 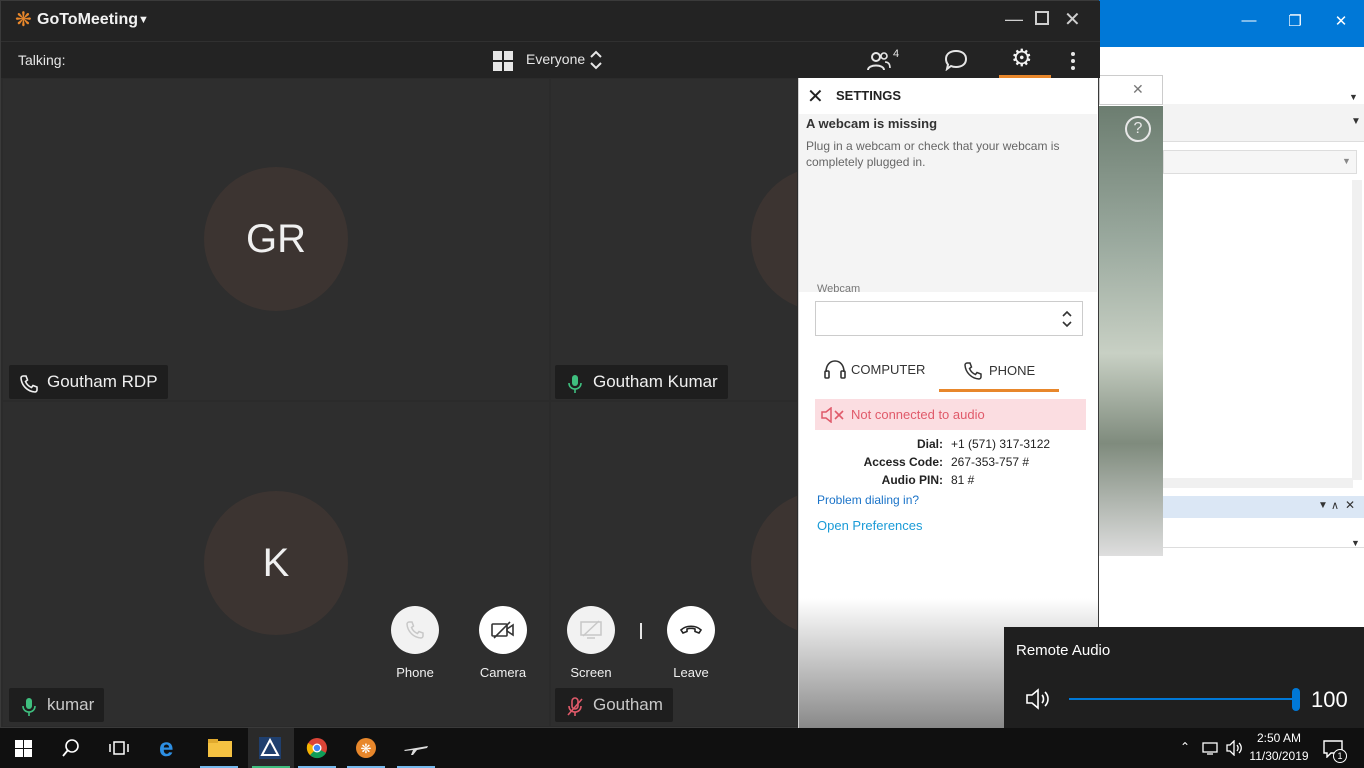 I want to click on open-preferences-link: Open Preferences, so click(x=870, y=525).